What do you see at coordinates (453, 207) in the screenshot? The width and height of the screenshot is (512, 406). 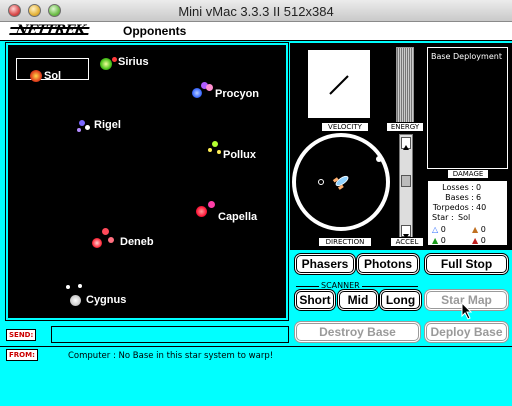 I see `torpedos-label: Torpedos :` at bounding box center [453, 207].